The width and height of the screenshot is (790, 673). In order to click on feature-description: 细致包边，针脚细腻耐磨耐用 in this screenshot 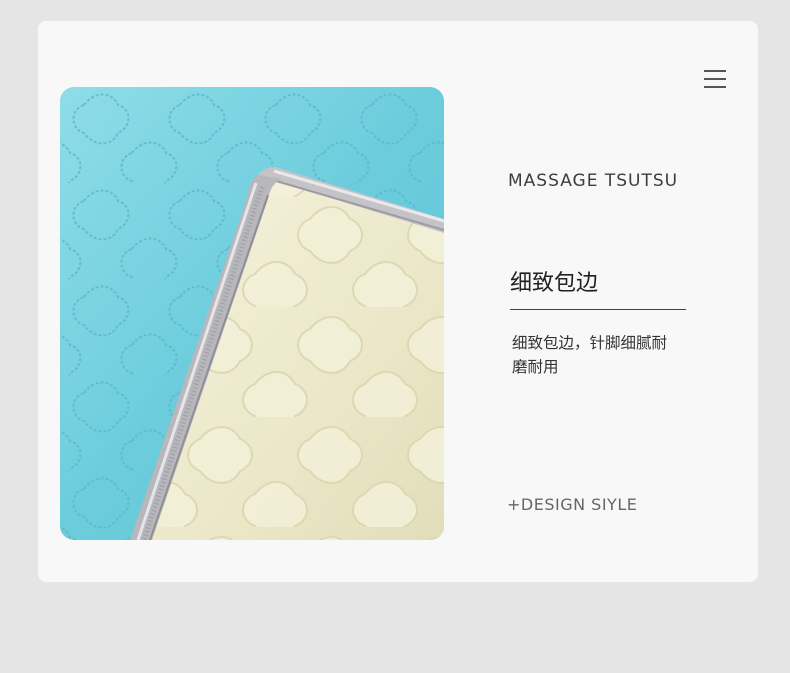, I will do `click(590, 355)`.